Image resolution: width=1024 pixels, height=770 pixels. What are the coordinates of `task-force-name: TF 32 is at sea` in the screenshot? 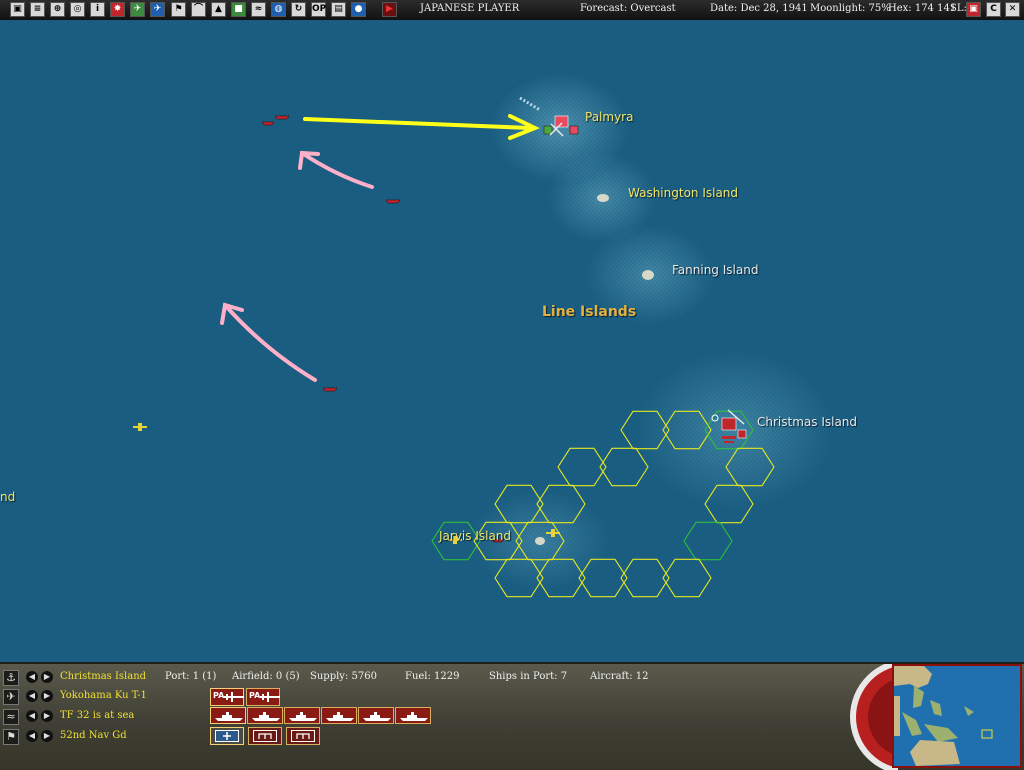 It's located at (97, 715).